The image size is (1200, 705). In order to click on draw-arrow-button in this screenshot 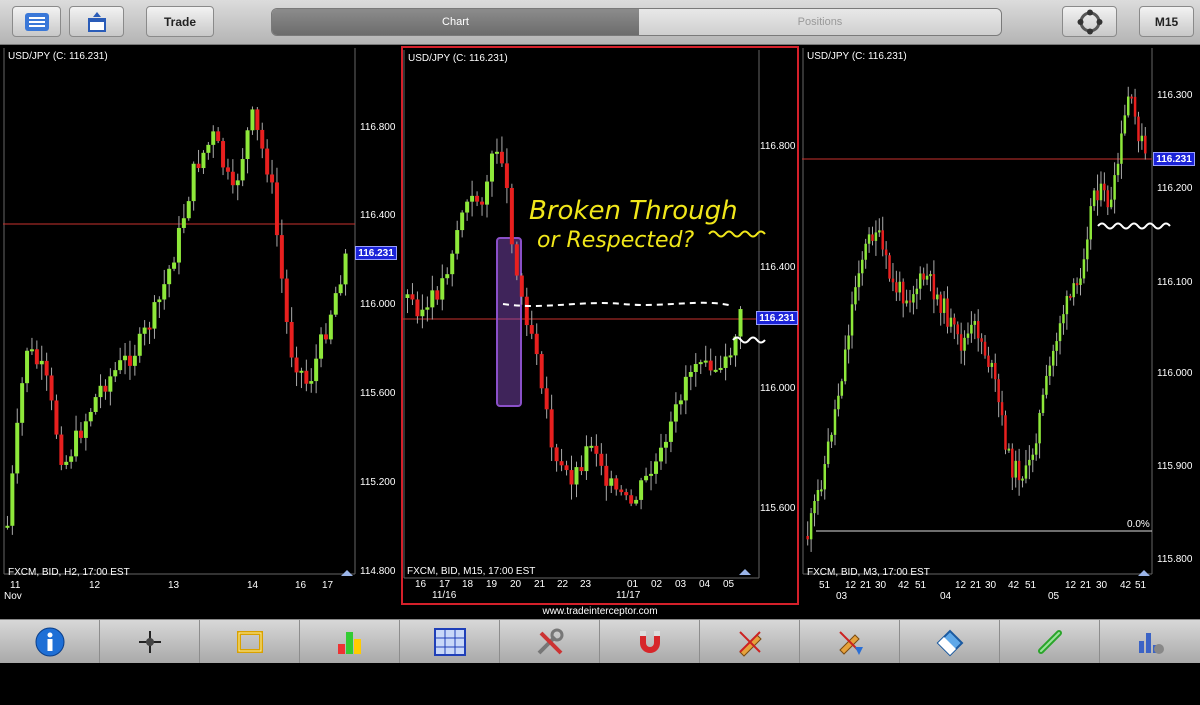, I will do `click(850, 641)`.